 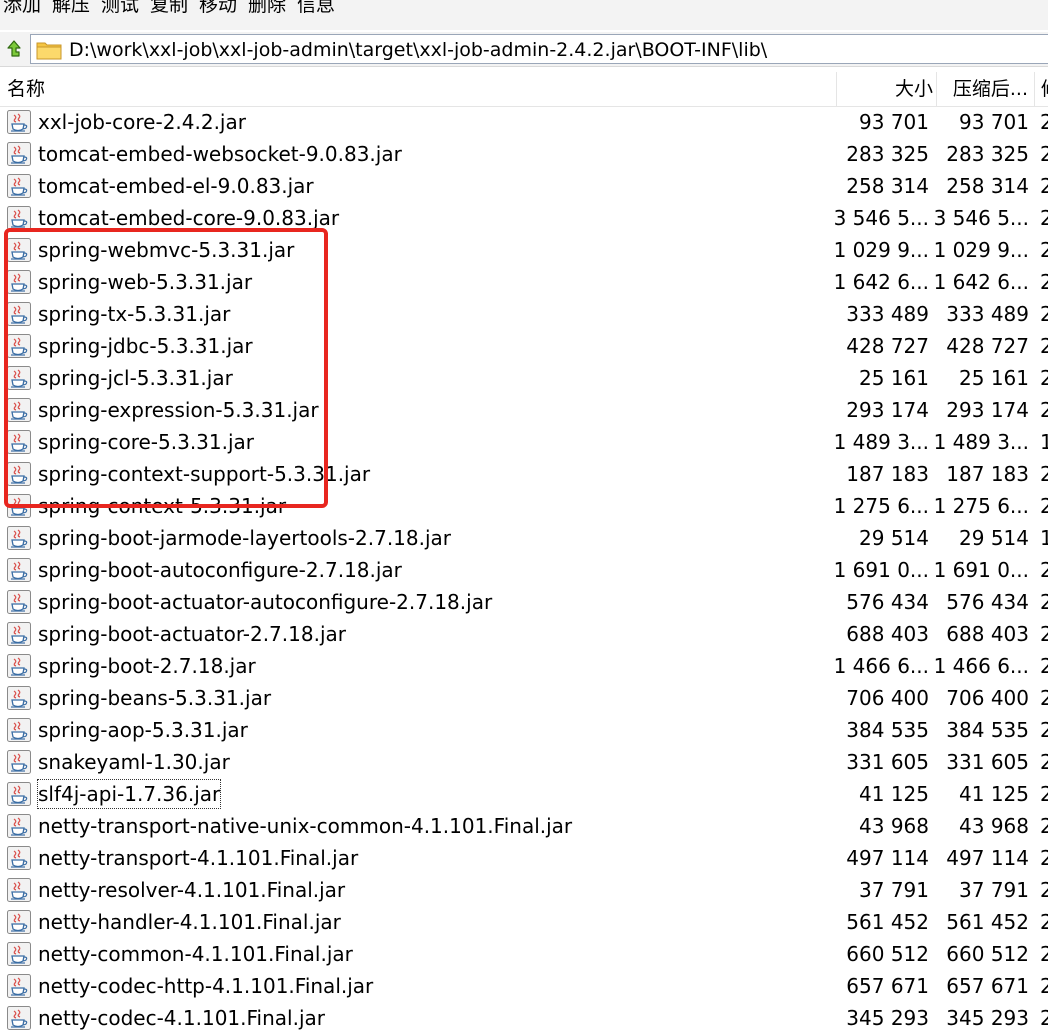 What do you see at coordinates (887, 922) in the screenshot?
I see `file-size: 561 452` at bounding box center [887, 922].